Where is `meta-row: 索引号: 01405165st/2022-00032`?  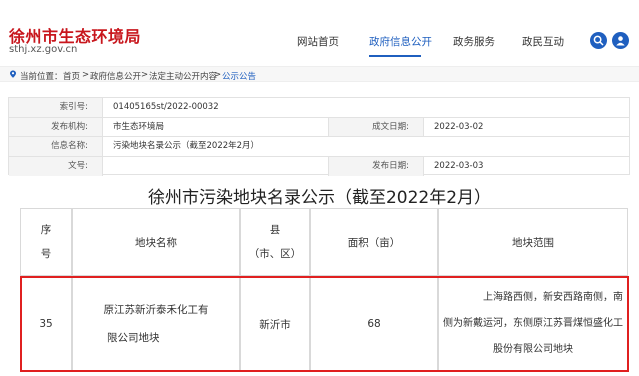
meta-row: 索引号: 01405165st/2022-00032 is located at coordinates (319, 108).